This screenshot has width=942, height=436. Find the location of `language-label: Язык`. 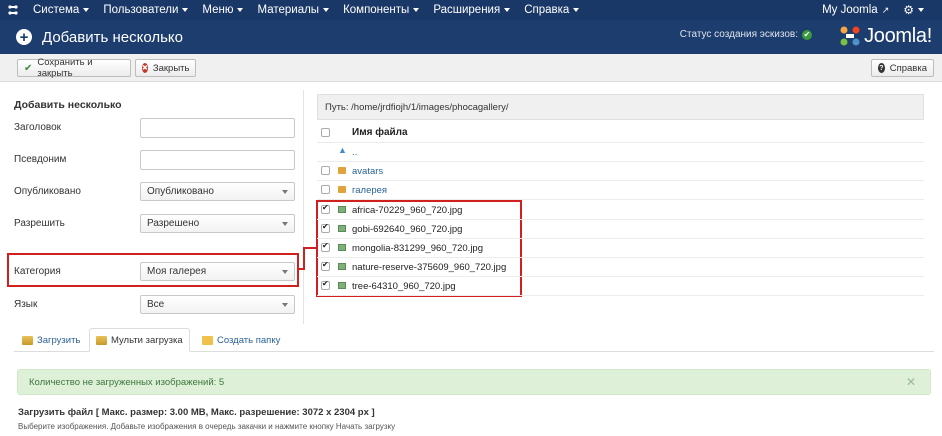

language-label: Язык is located at coordinates (26, 304).